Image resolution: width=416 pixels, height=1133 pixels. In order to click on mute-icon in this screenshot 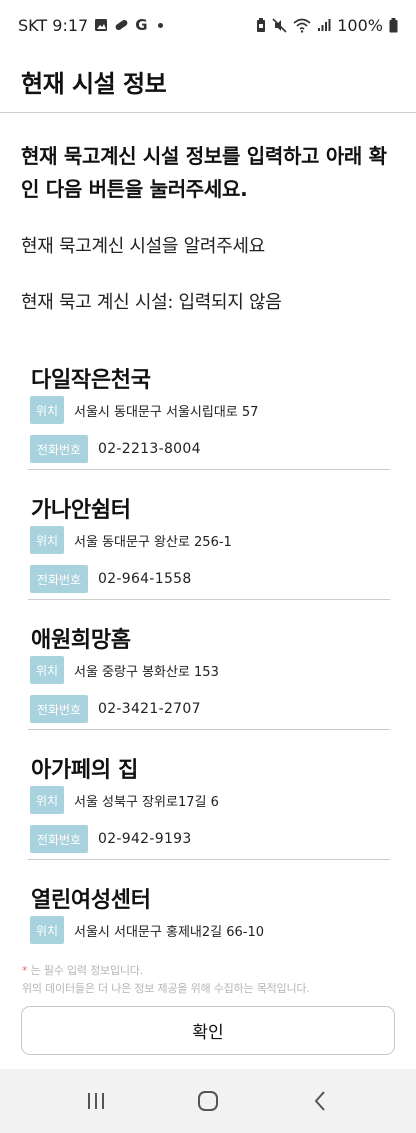, I will do `click(279, 25)`.